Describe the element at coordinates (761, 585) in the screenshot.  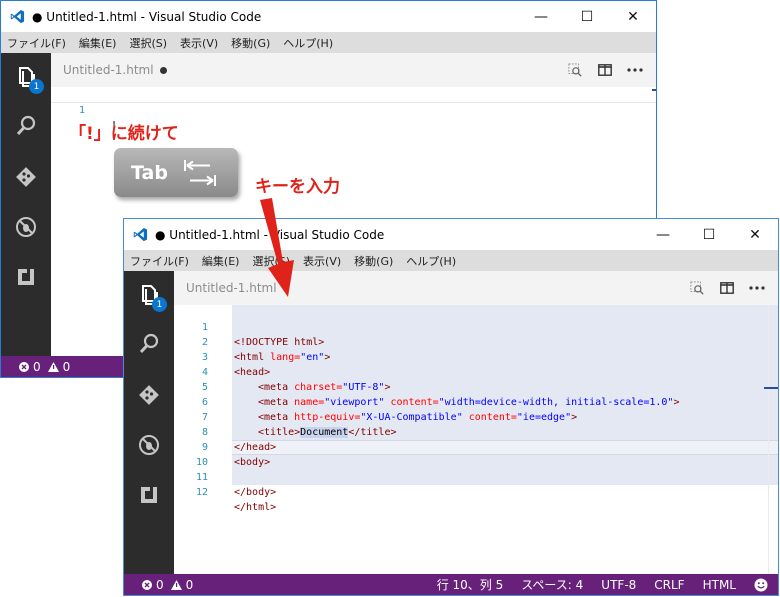
I see `feedback-smiley-icon` at that location.